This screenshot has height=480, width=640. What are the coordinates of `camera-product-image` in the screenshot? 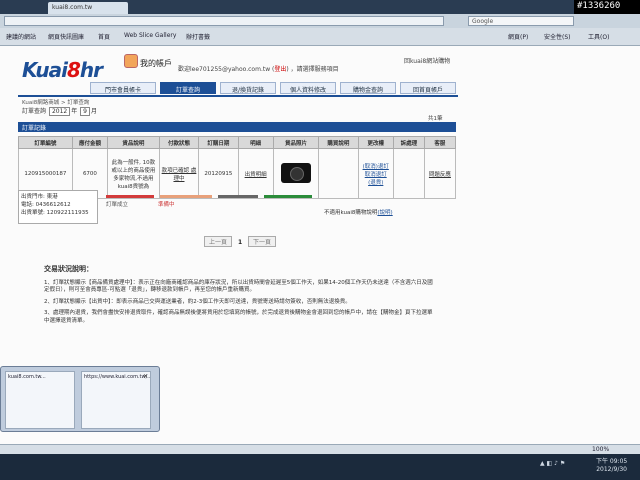 It's located at (295, 172).